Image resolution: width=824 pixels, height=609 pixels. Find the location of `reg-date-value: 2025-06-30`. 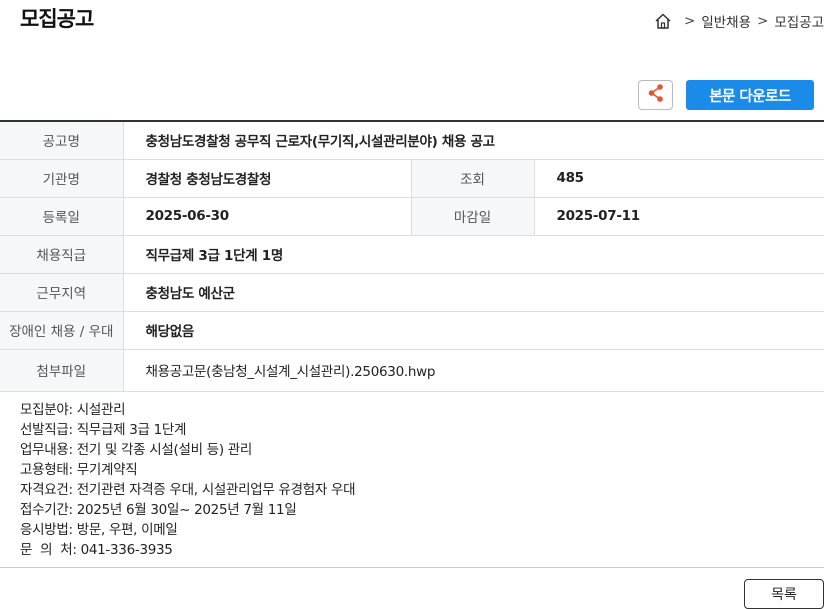

reg-date-value: 2025-06-30 is located at coordinates (267, 216).